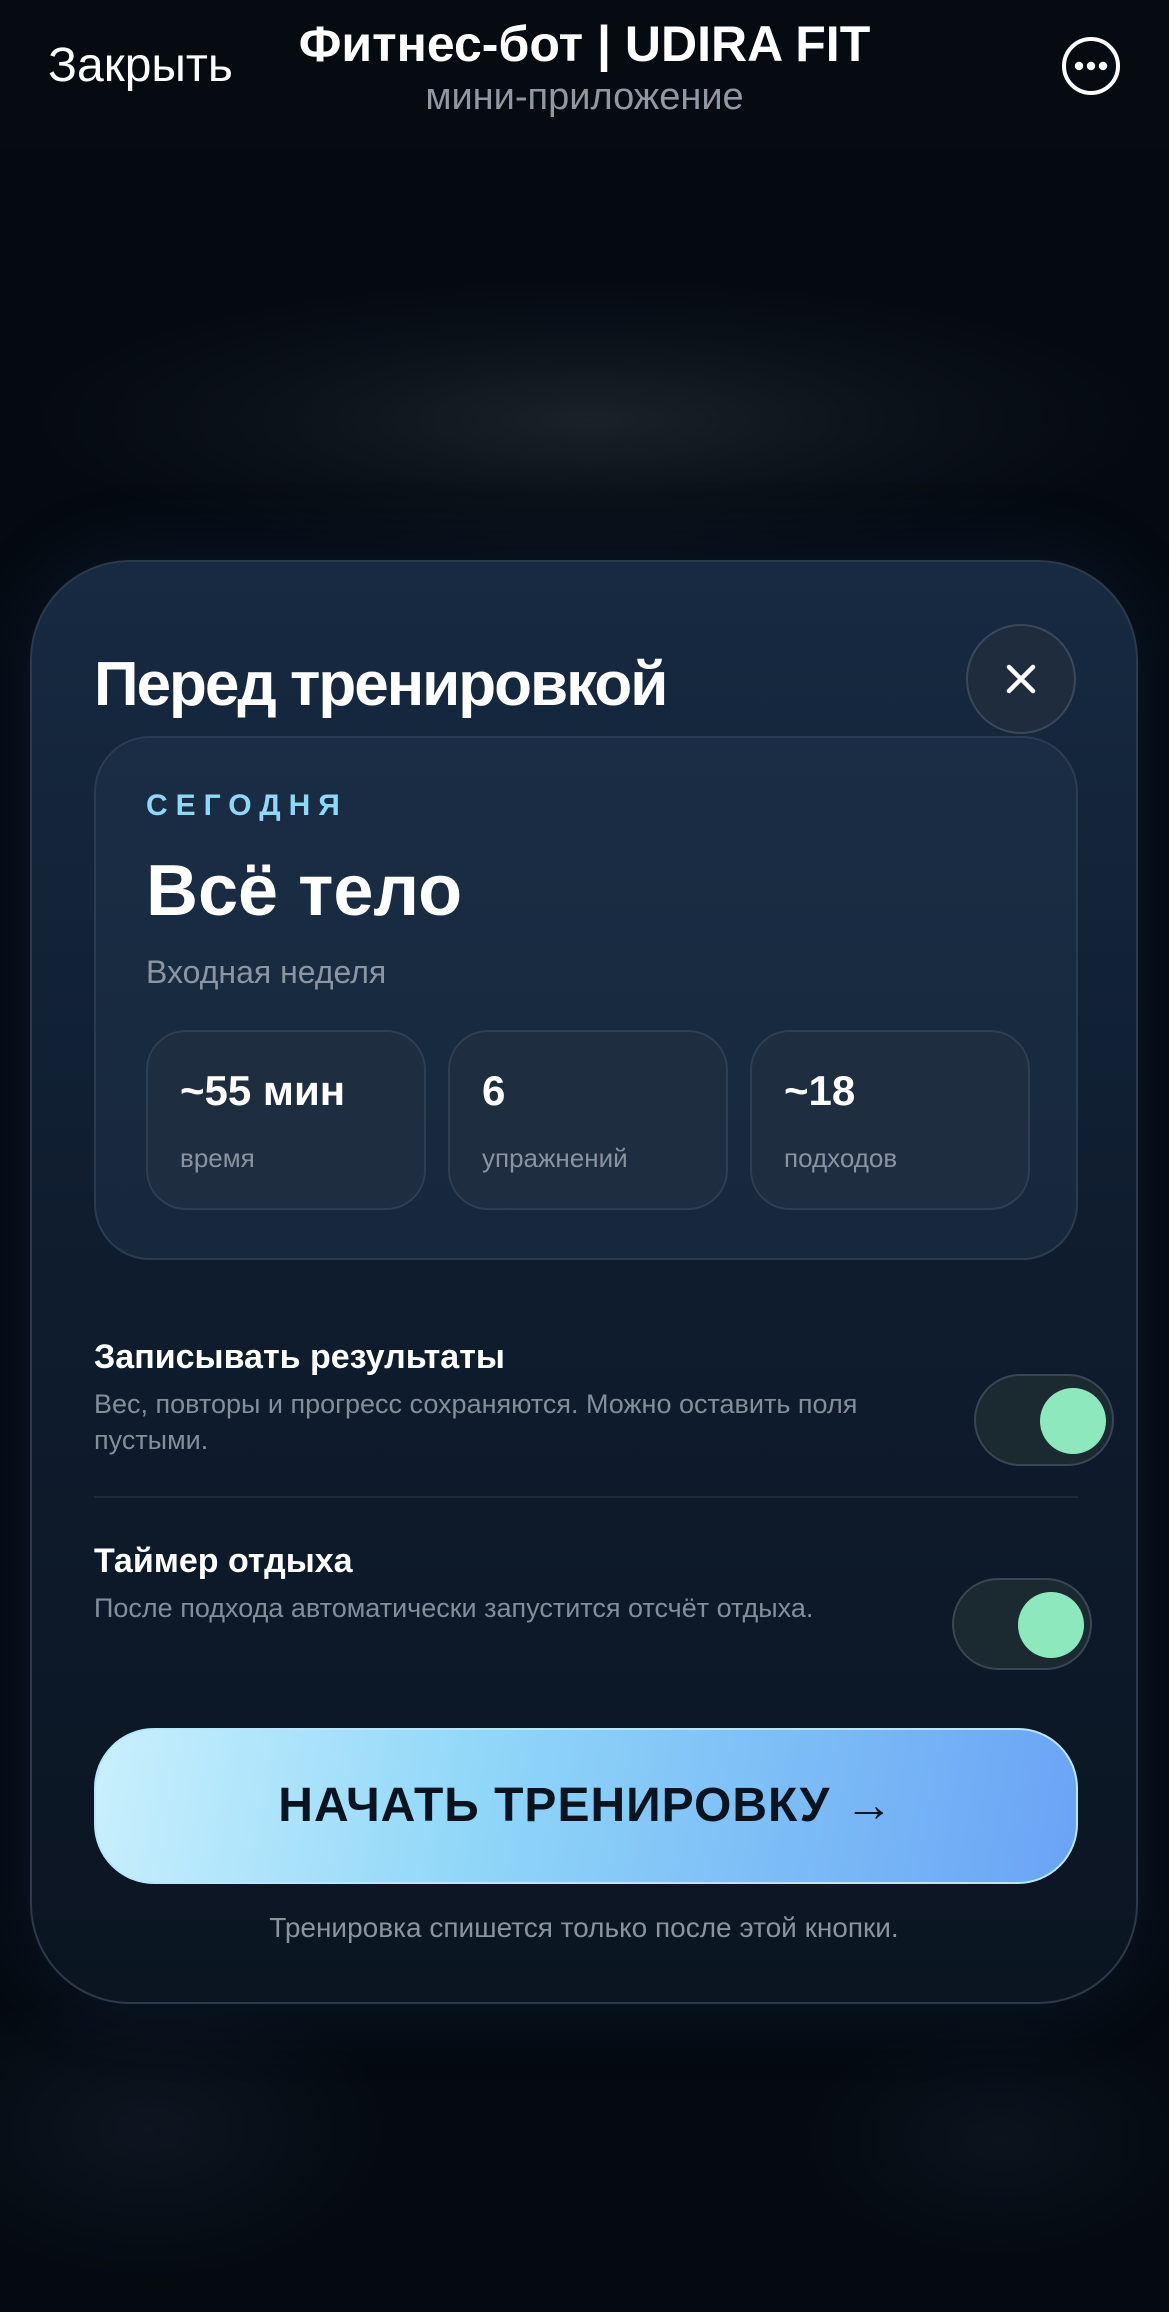 Image resolution: width=1169 pixels, height=2312 pixels. What do you see at coordinates (304, 891) in the screenshot?
I see `workout-name: Всё тело` at bounding box center [304, 891].